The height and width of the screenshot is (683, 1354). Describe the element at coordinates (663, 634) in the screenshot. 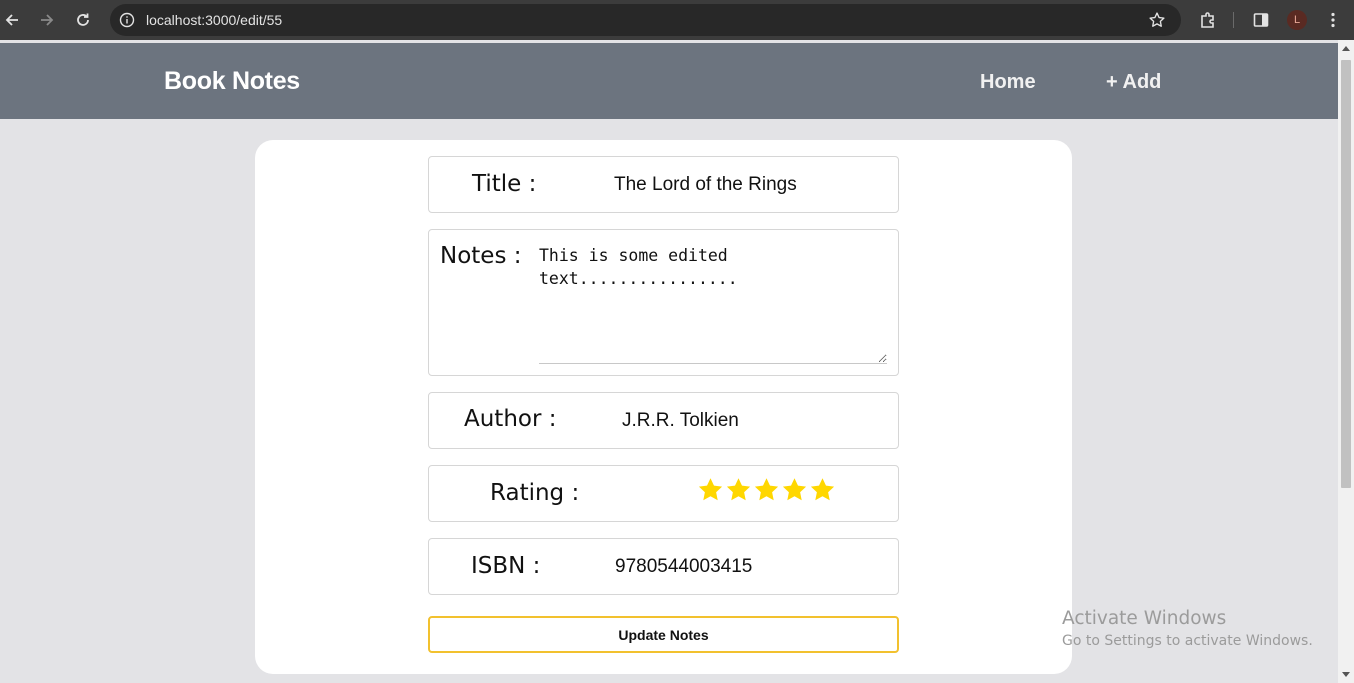

I see `update-notes-button: Update Notes` at that location.